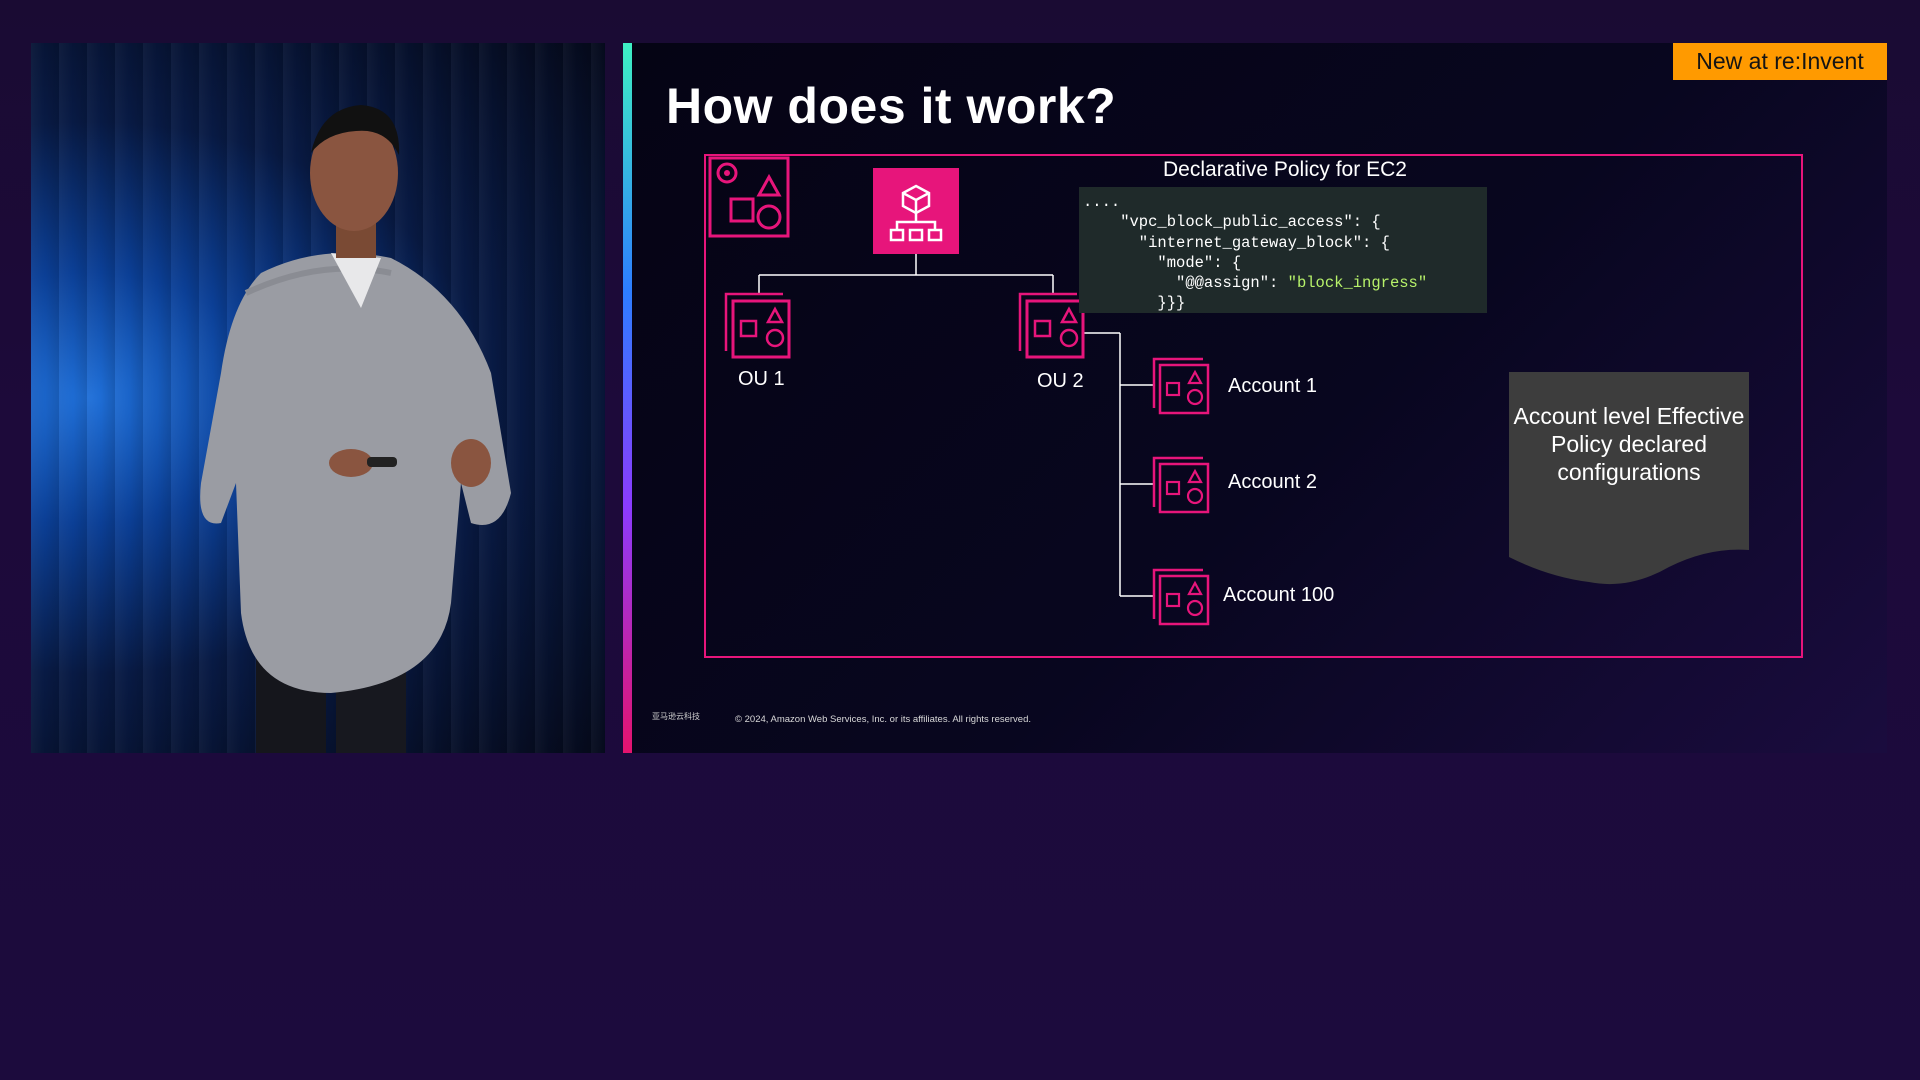 The image size is (1920, 1080). I want to click on account-label: Account 2, so click(1272, 482).